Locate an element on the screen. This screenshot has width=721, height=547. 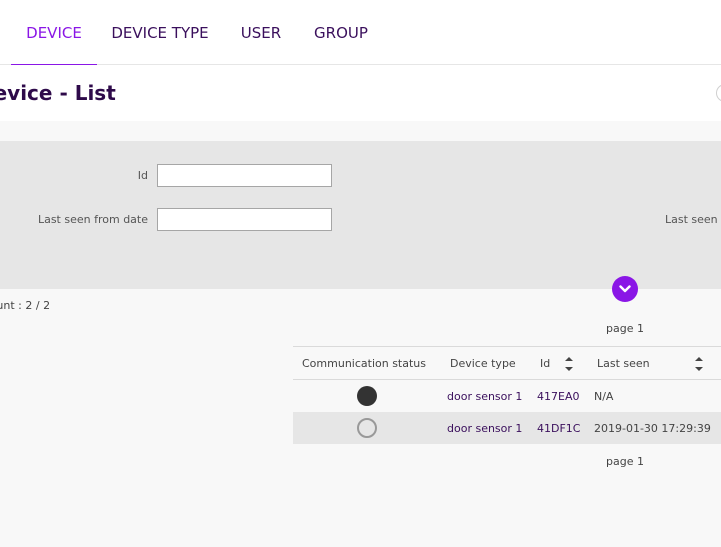
column-communication-status: Communication status is located at coordinates (364, 363).